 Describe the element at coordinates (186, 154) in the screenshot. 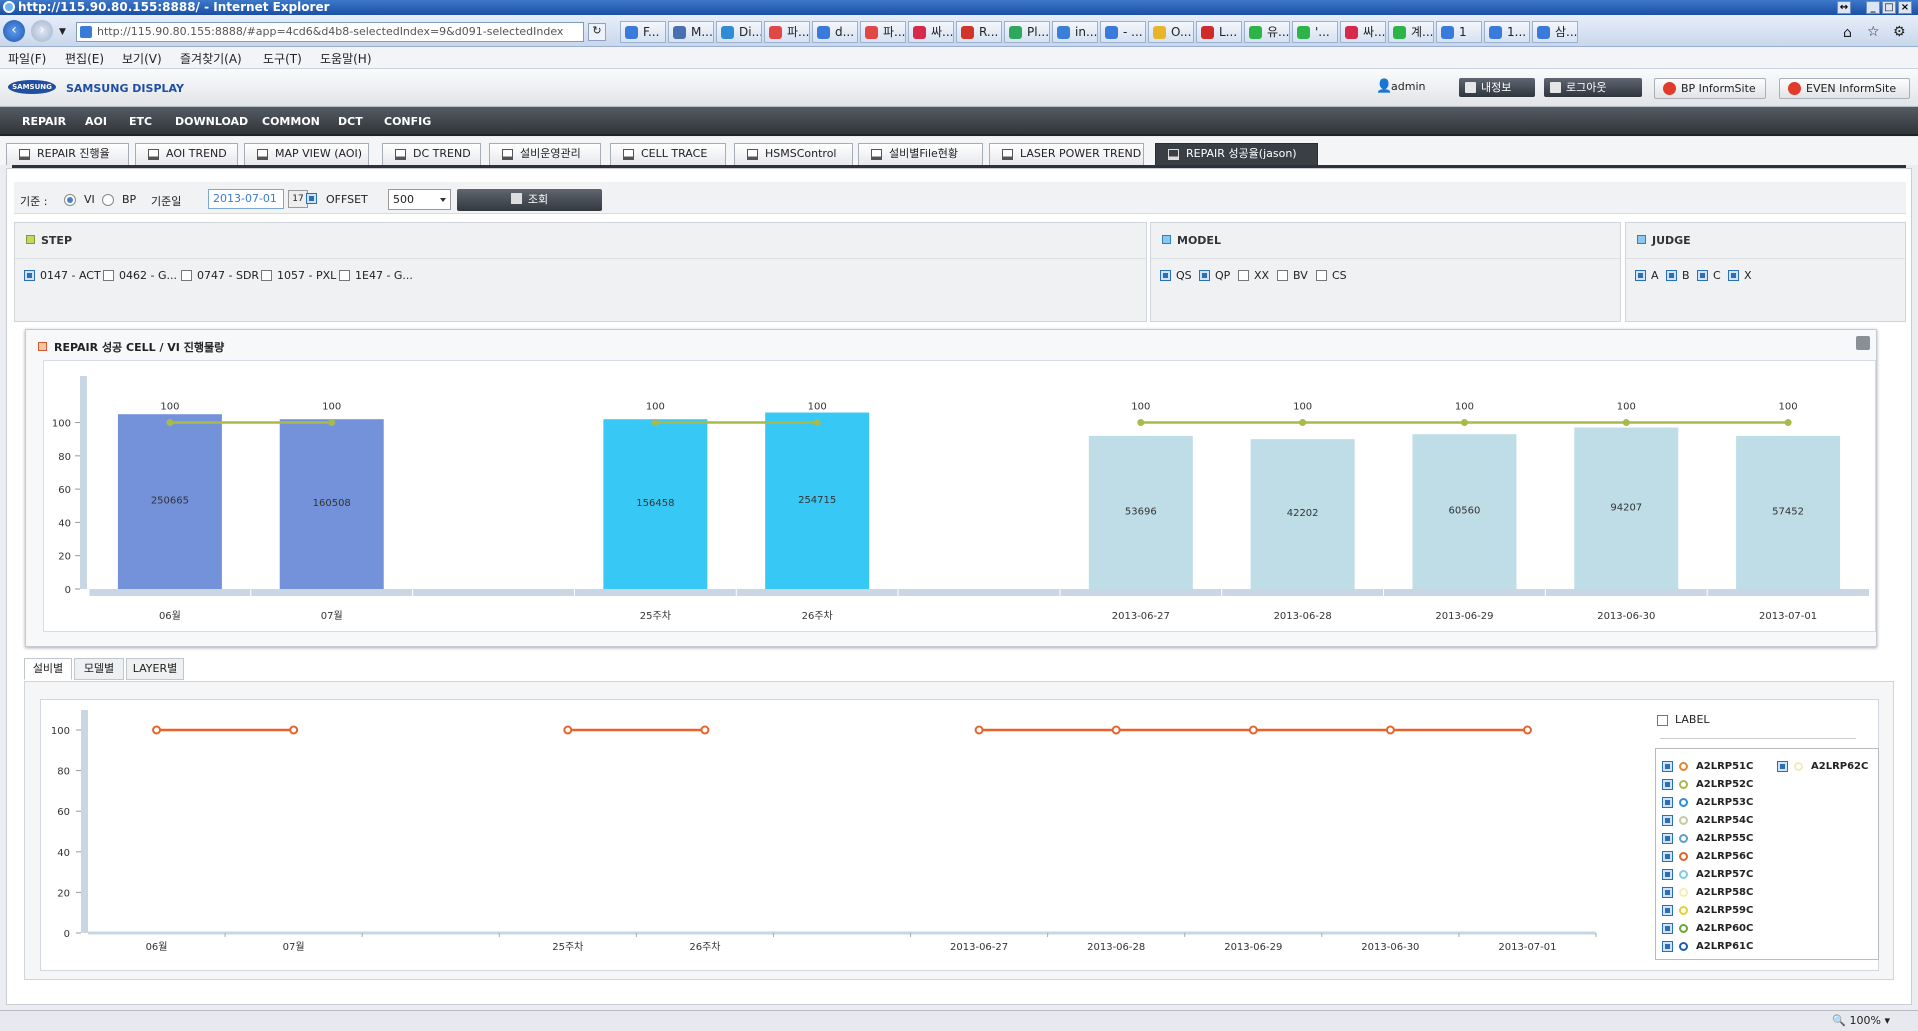

I see `tab-aoi-trend: AOI TREND` at that location.